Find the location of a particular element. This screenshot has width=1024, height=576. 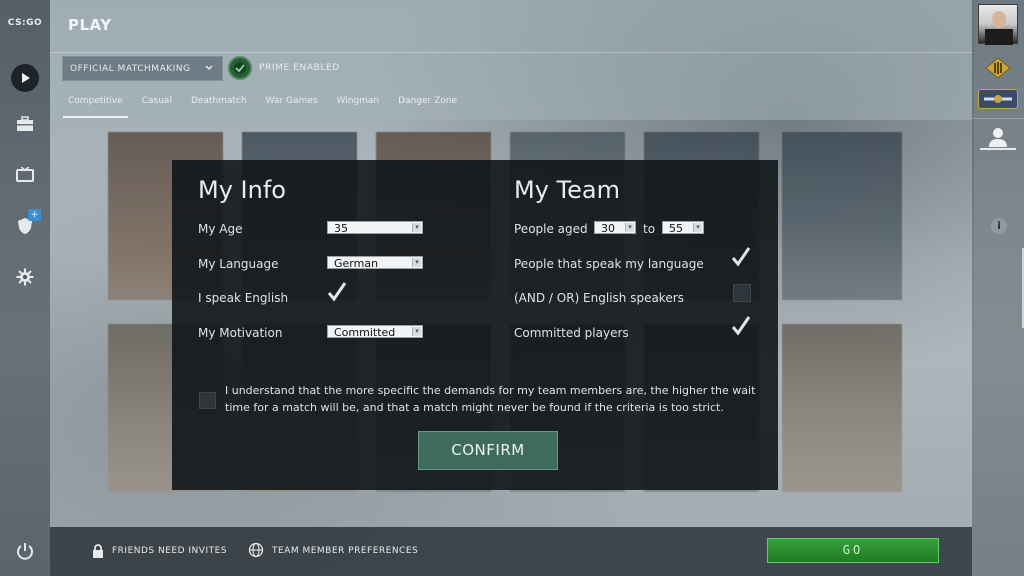

english-speakers-label: (AND / OR) English speakers is located at coordinates (599, 298).